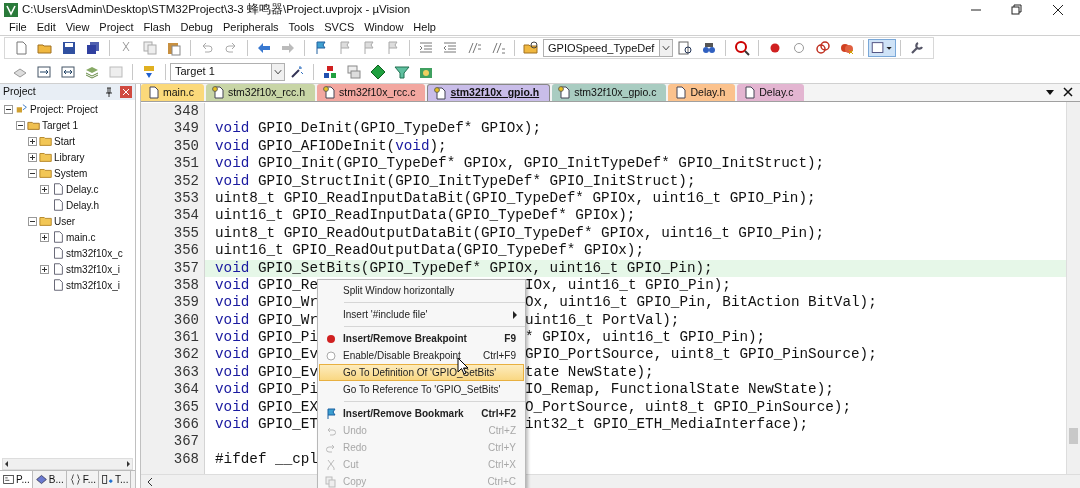 Image resolution: width=1080 pixels, height=488 pixels. What do you see at coordinates (498, 48) in the screenshot?
I see `uncomment-icon` at bounding box center [498, 48].